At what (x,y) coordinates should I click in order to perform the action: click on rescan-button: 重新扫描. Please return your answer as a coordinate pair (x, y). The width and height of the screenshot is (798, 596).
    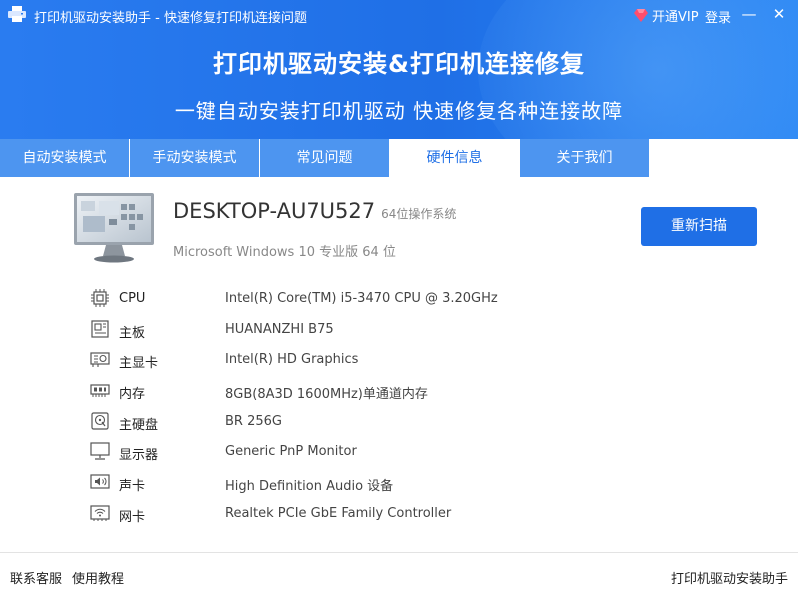
    Looking at the image, I should click on (699, 226).